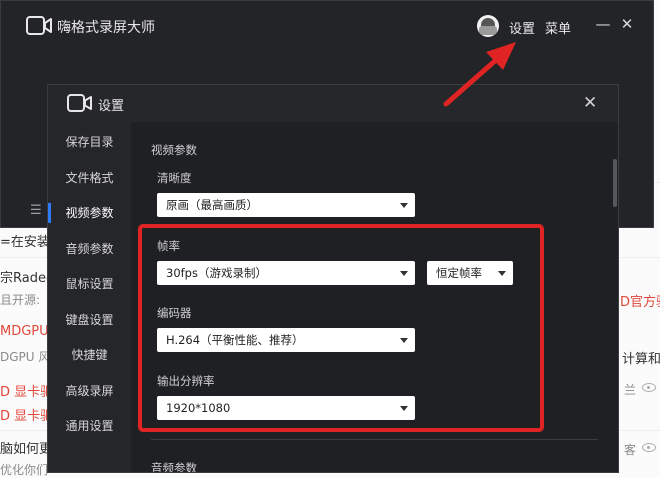 Image resolution: width=660 pixels, height=478 pixels. I want to click on encoder-select: H.264（平衡性能、推荐）, so click(286, 340).